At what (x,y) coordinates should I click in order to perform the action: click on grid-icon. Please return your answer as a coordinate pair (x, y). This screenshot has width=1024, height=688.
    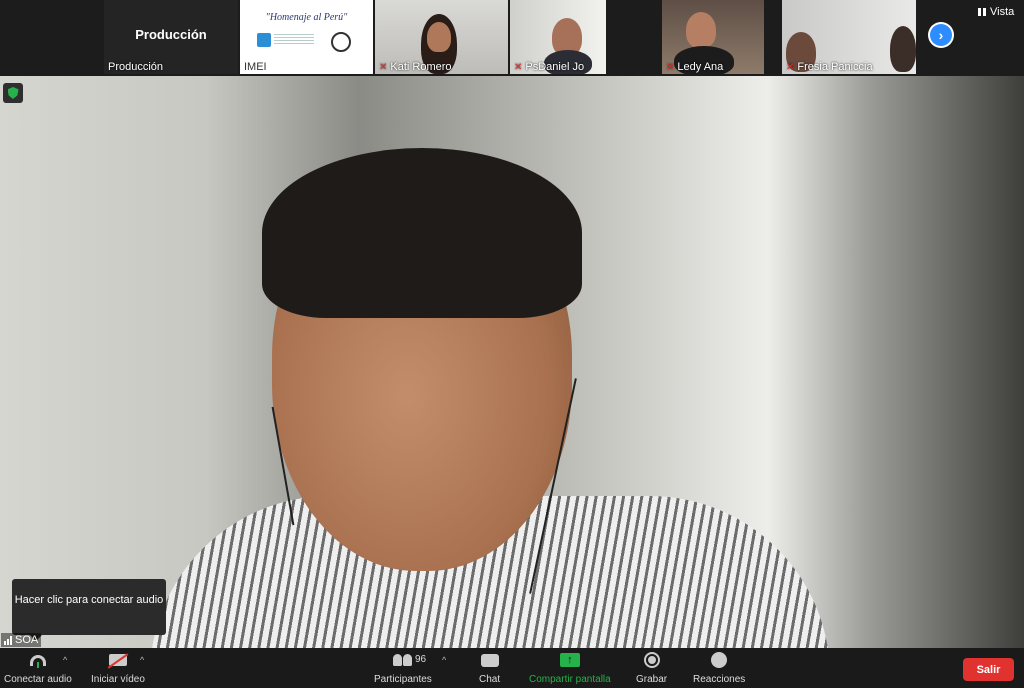
    Looking at the image, I should click on (982, 12).